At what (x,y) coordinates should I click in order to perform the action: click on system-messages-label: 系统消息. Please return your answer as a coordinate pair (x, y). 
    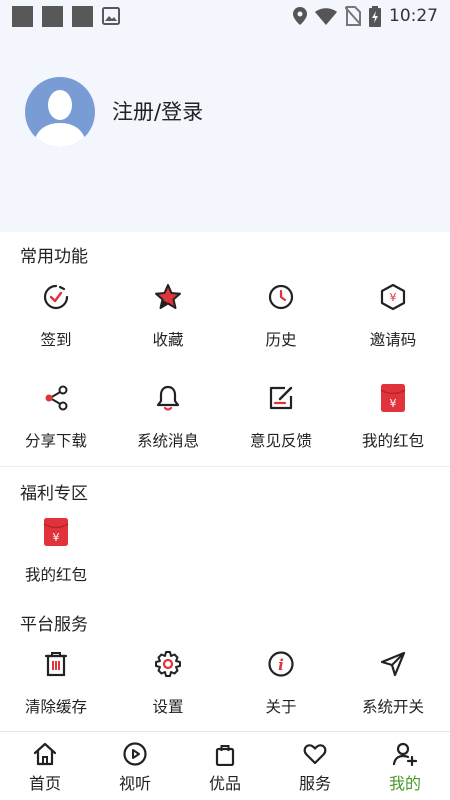
    Looking at the image, I should click on (167, 441).